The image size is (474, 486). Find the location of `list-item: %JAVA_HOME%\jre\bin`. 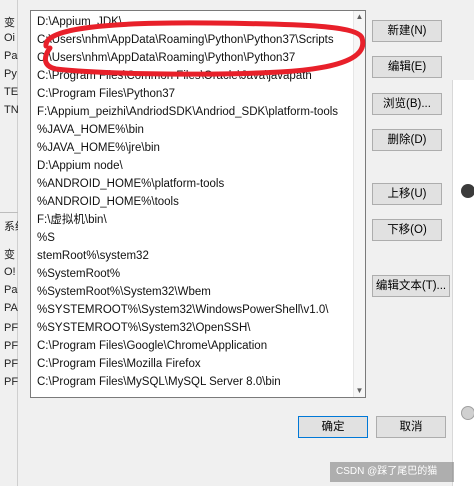

list-item: %JAVA_HOME%\jre\bin is located at coordinates (98, 148).